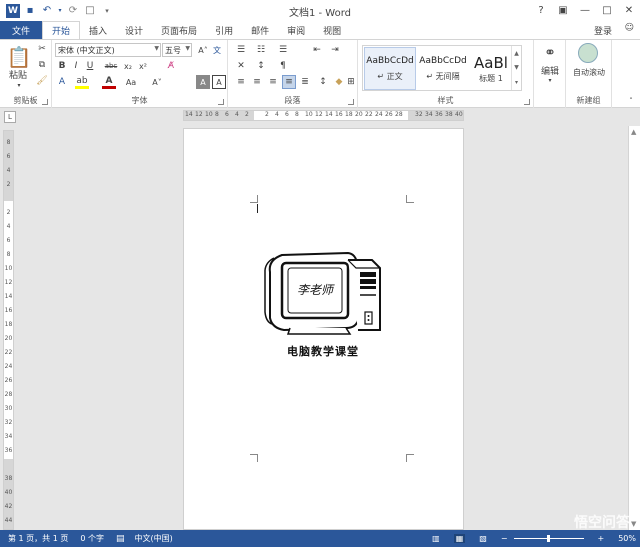 The image size is (640, 547). Describe the element at coordinates (589, 72) in the screenshot. I see `autoscroll-button: 自动滚动` at that location.